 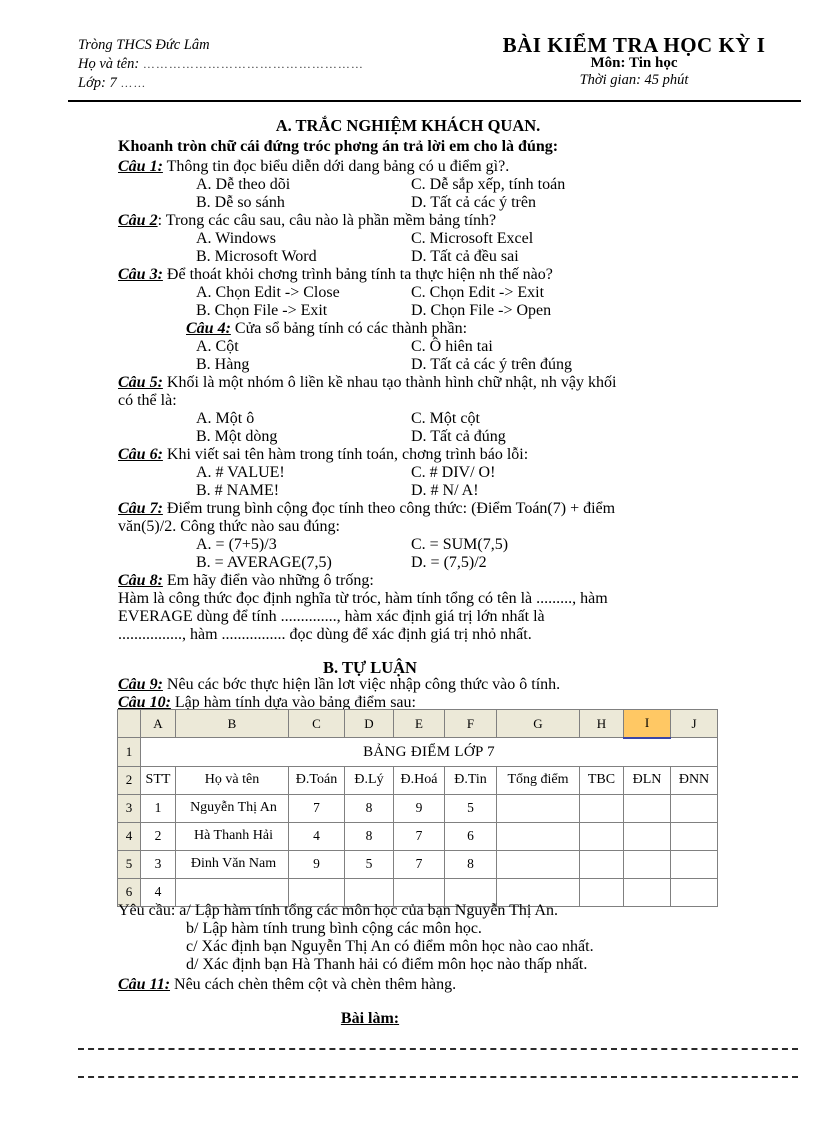 What do you see at coordinates (694, 808) in the screenshot?
I see `cell-j3` at bounding box center [694, 808].